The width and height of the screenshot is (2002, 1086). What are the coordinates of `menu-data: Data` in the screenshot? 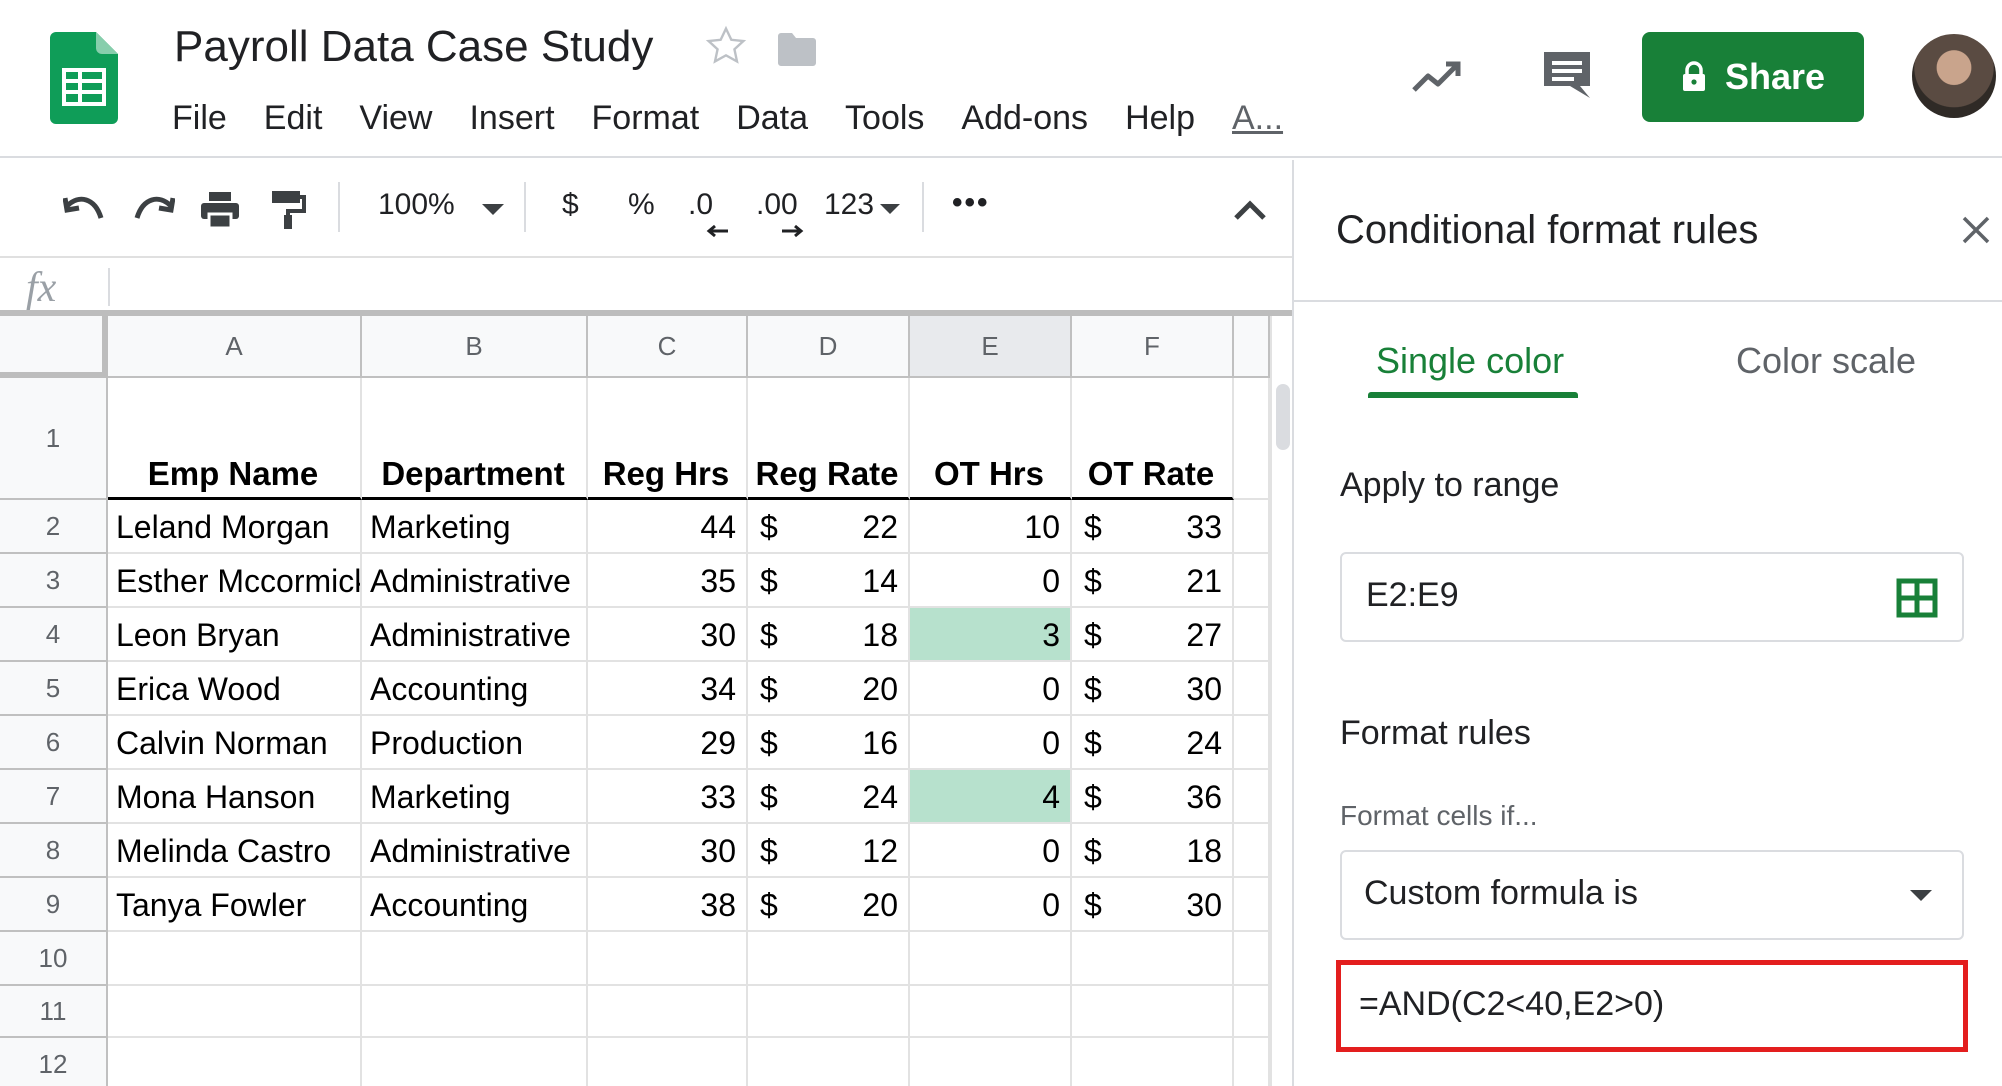 It's located at (772, 118).